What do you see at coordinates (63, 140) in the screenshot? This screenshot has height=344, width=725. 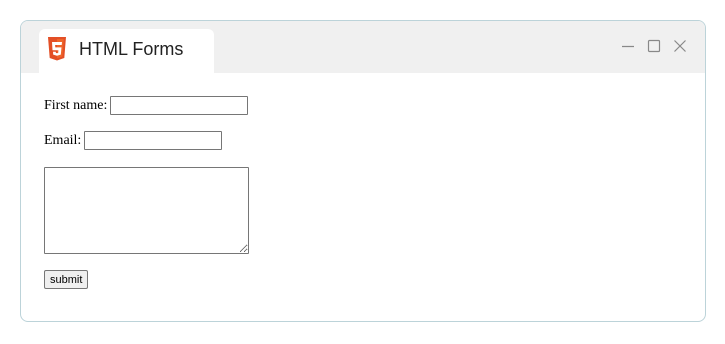 I see `email-label: Email:` at bounding box center [63, 140].